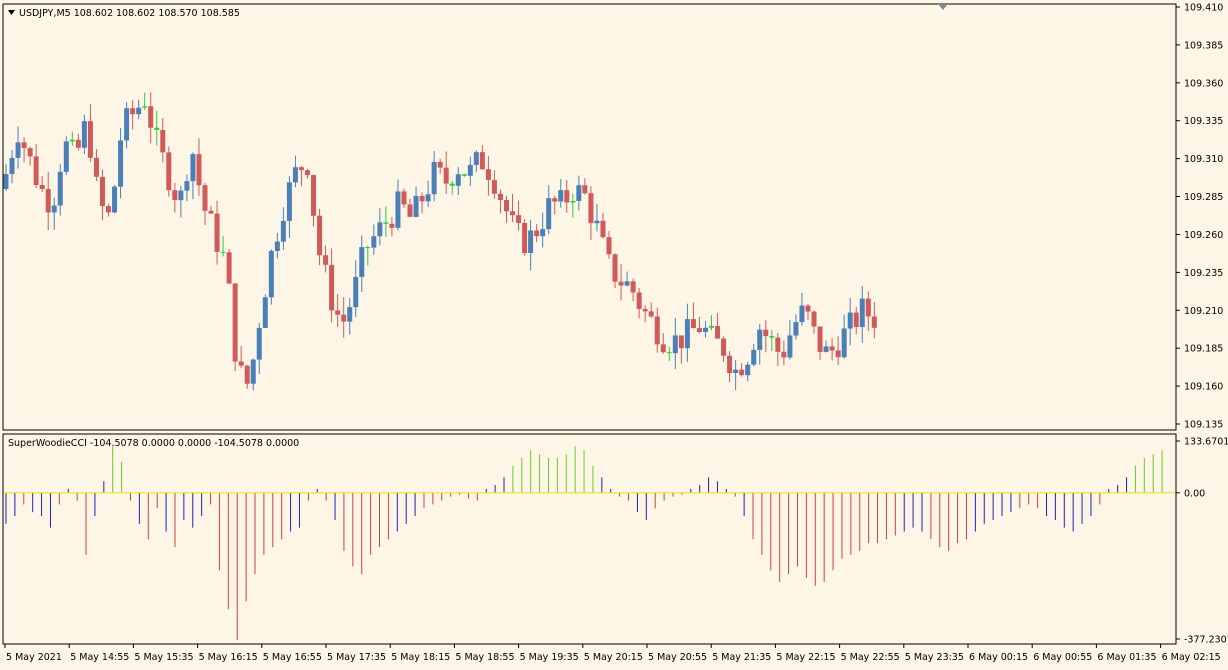  What do you see at coordinates (1202, 541) in the screenshot?
I see `indicator-scale: 133.6701 0.00 -377.2307` at bounding box center [1202, 541].